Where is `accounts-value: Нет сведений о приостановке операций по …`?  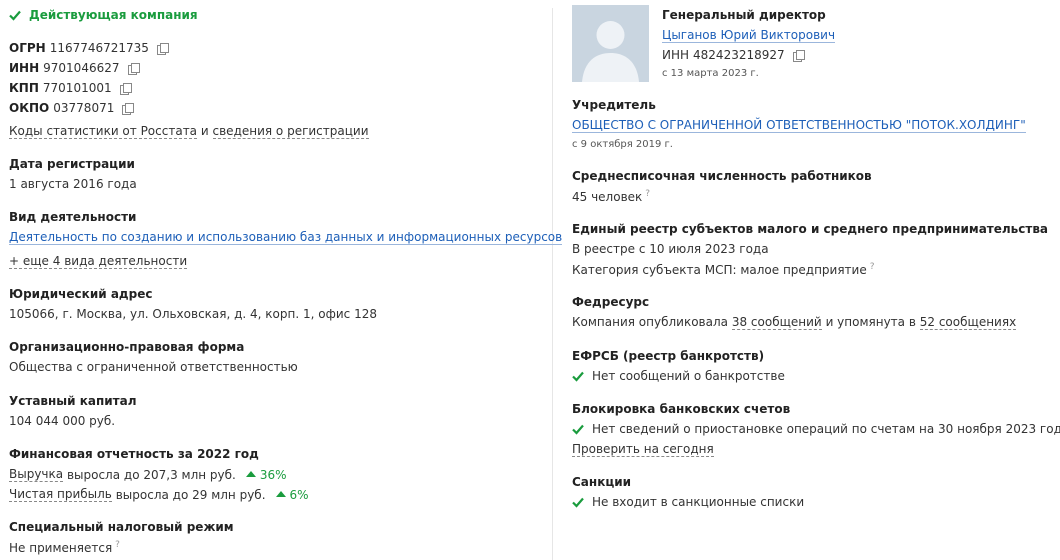 accounts-value: Нет сведений о приостановке операций по … is located at coordinates (826, 429).